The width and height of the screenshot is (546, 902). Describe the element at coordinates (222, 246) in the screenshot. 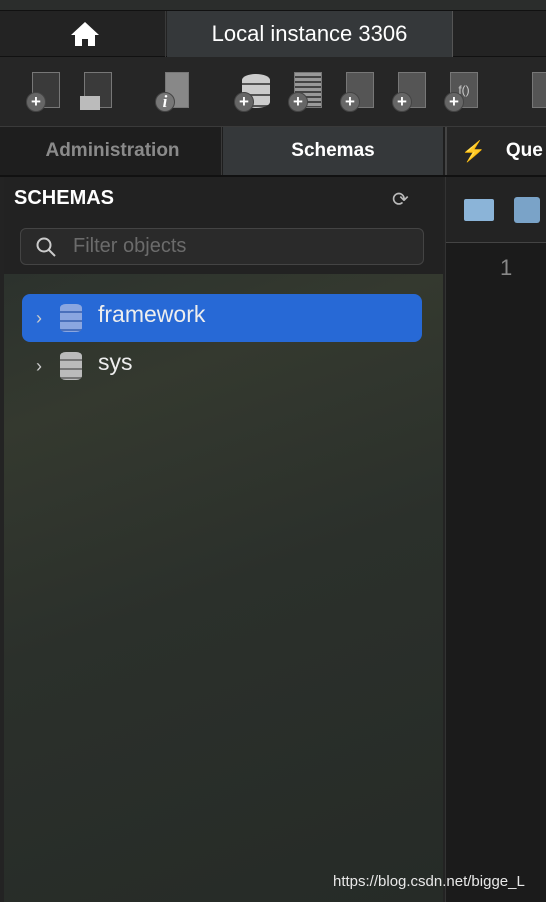

I see `filter-objects-input: Filter objects` at that location.